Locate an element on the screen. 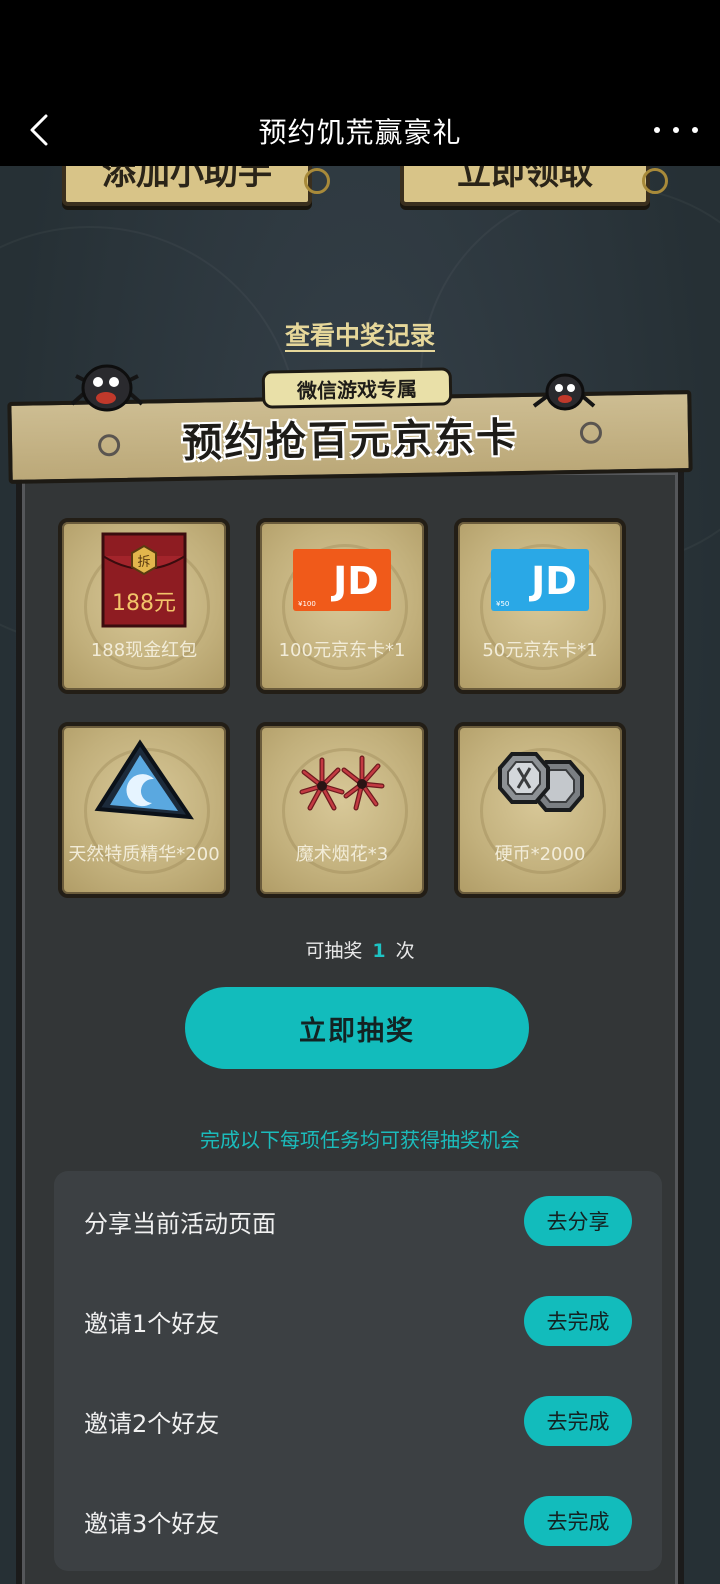  nav-bar: 预约饥荒赢豪礼 is located at coordinates (360, 131).